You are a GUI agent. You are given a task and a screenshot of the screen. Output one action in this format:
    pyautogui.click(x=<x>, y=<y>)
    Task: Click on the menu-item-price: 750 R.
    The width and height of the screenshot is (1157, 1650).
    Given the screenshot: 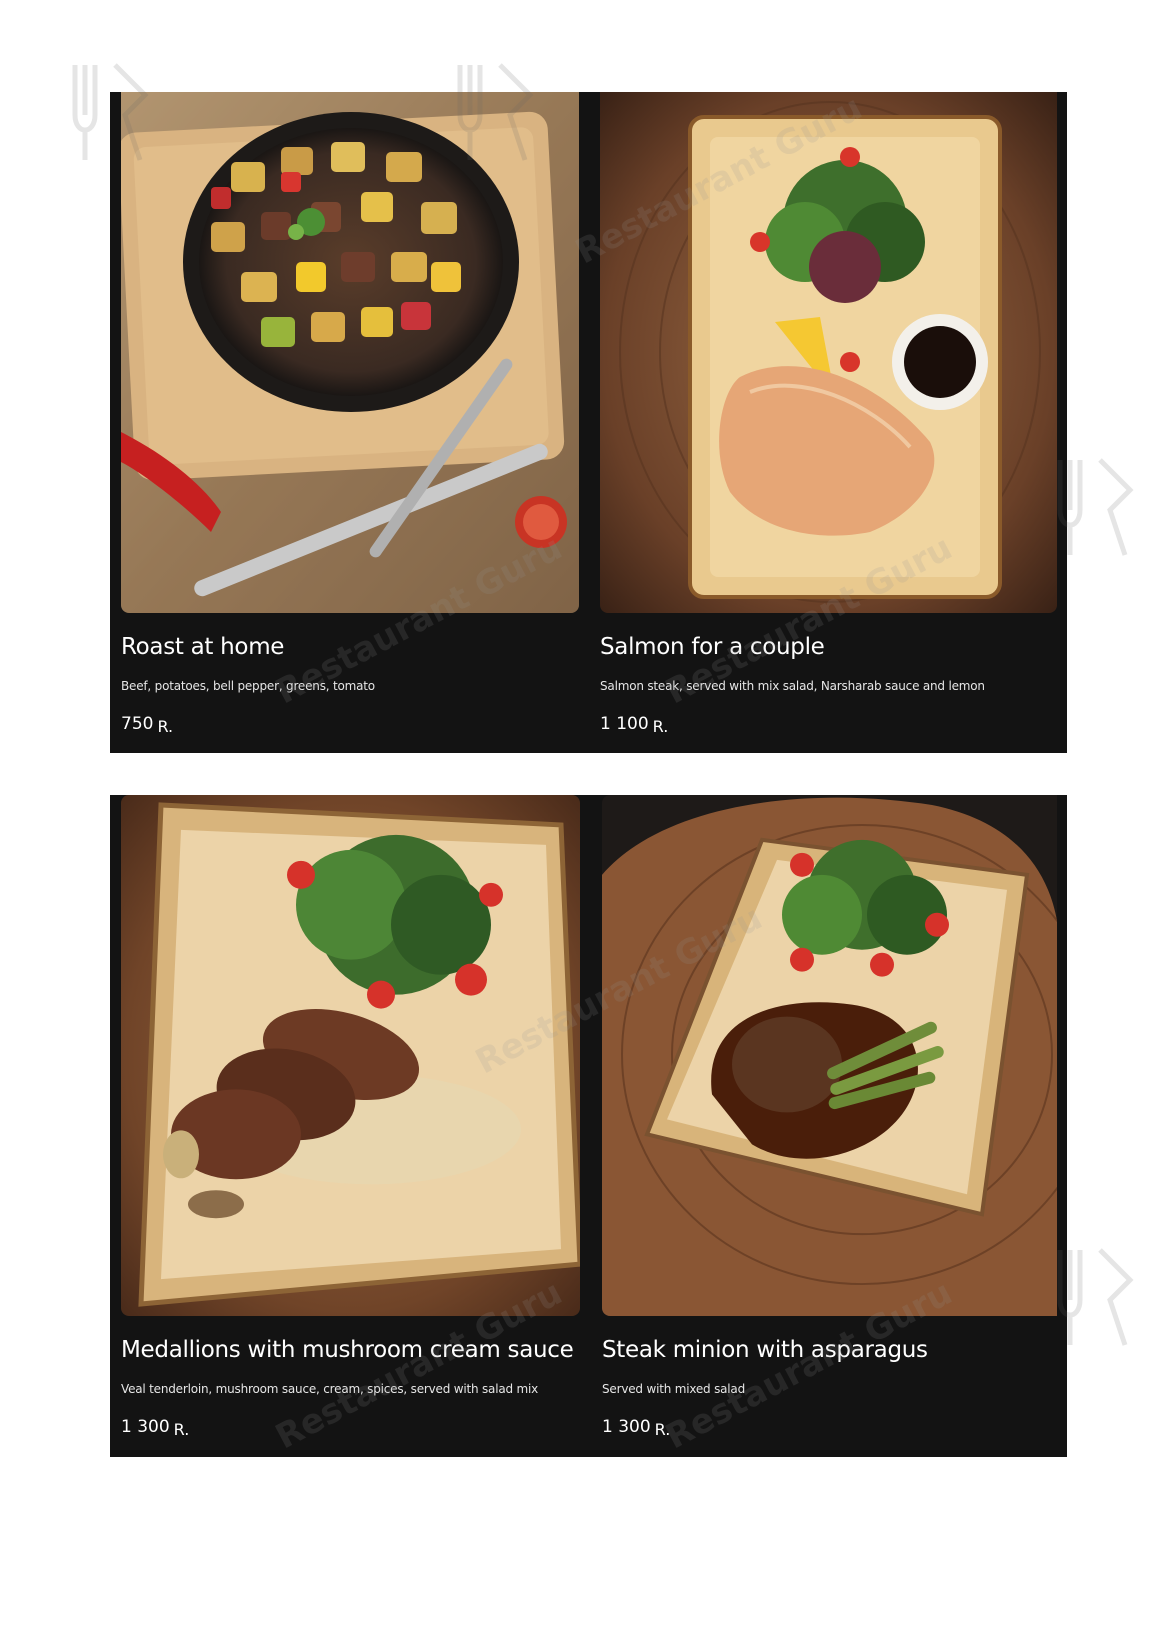 What is the action you would take?
    pyautogui.click(x=147, y=725)
    